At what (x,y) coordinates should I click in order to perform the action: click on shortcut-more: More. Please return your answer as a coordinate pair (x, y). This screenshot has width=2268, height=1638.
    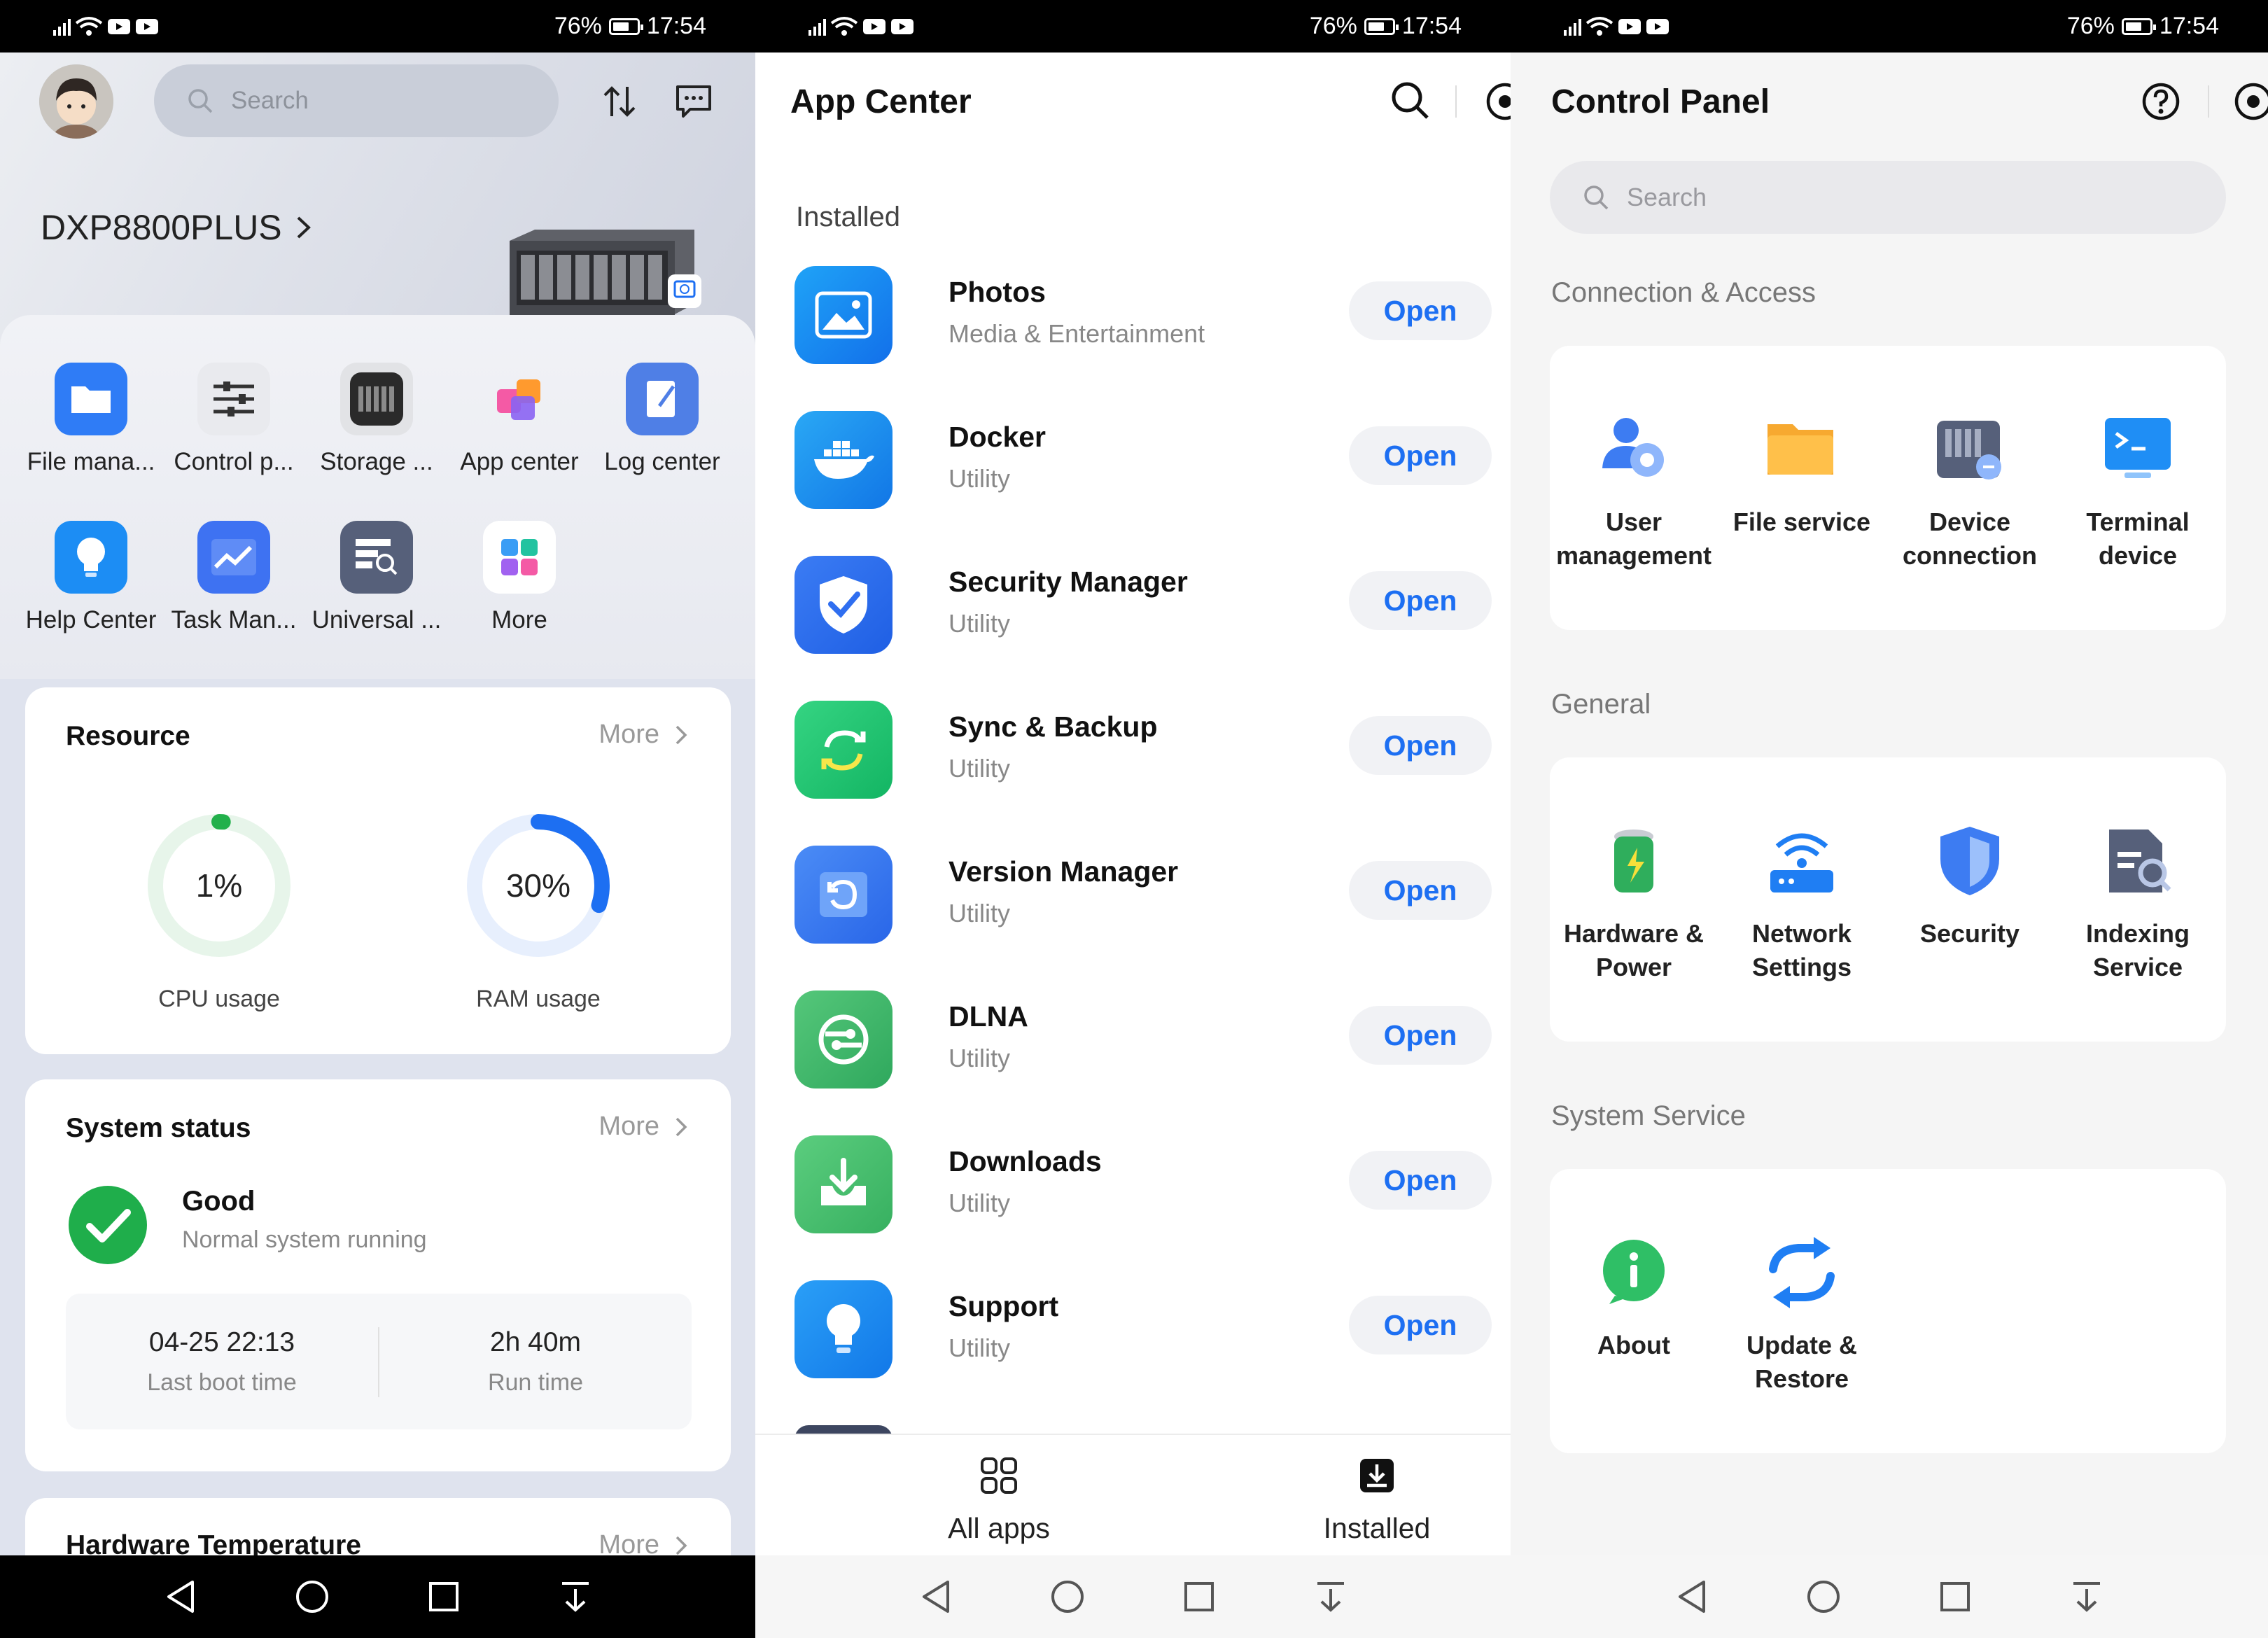
    Looking at the image, I should click on (519, 577).